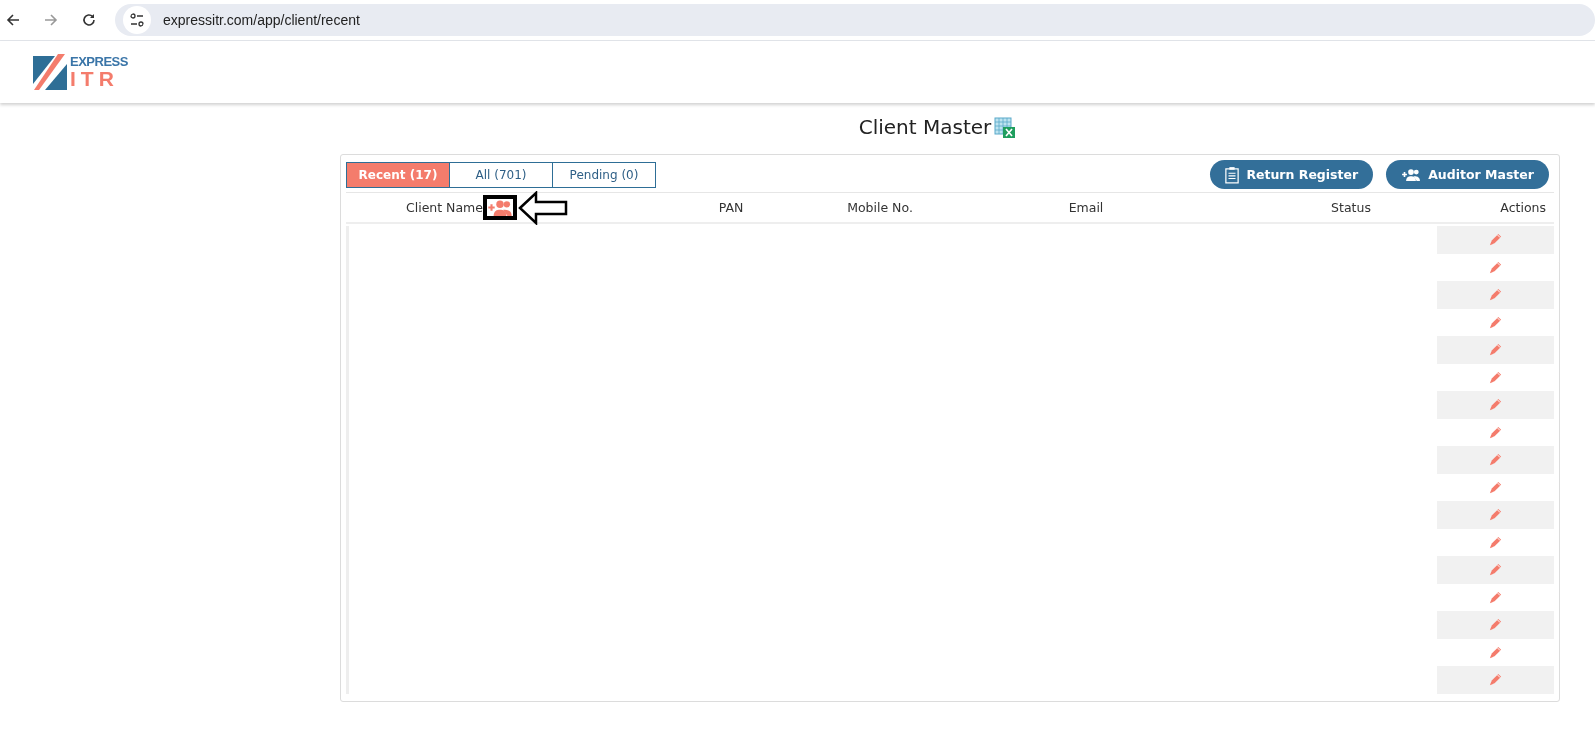  What do you see at coordinates (501, 174) in the screenshot?
I see `tab: All (701)` at bounding box center [501, 174].